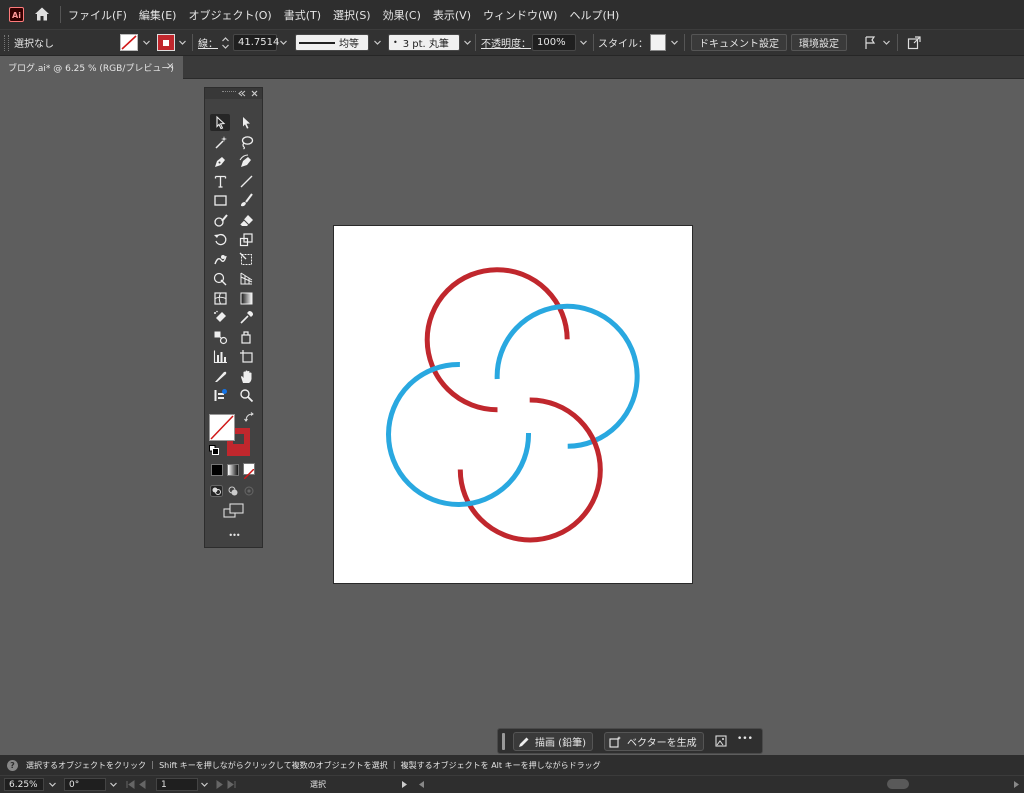  What do you see at coordinates (220, 278) in the screenshot?
I see `shape-builder-tool` at bounding box center [220, 278].